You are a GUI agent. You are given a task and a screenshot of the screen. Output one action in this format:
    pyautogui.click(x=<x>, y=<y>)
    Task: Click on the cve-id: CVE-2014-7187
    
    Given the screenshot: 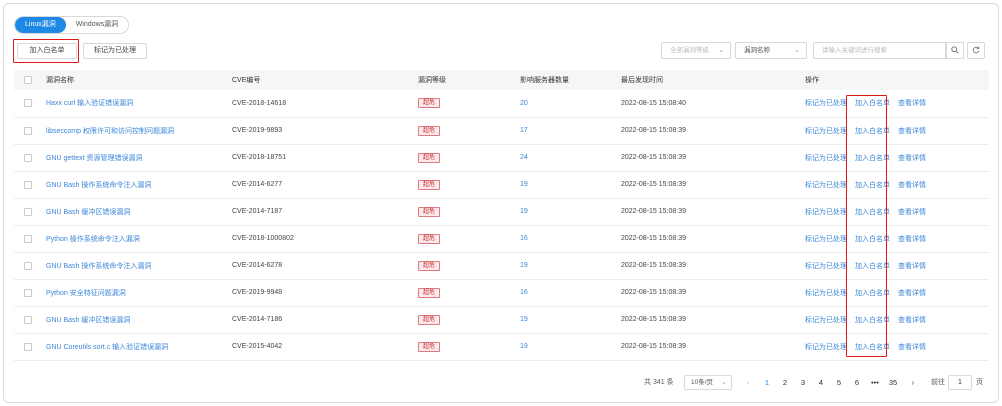 What is the action you would take?
    pyautogui.click(x=257, y=211)
    